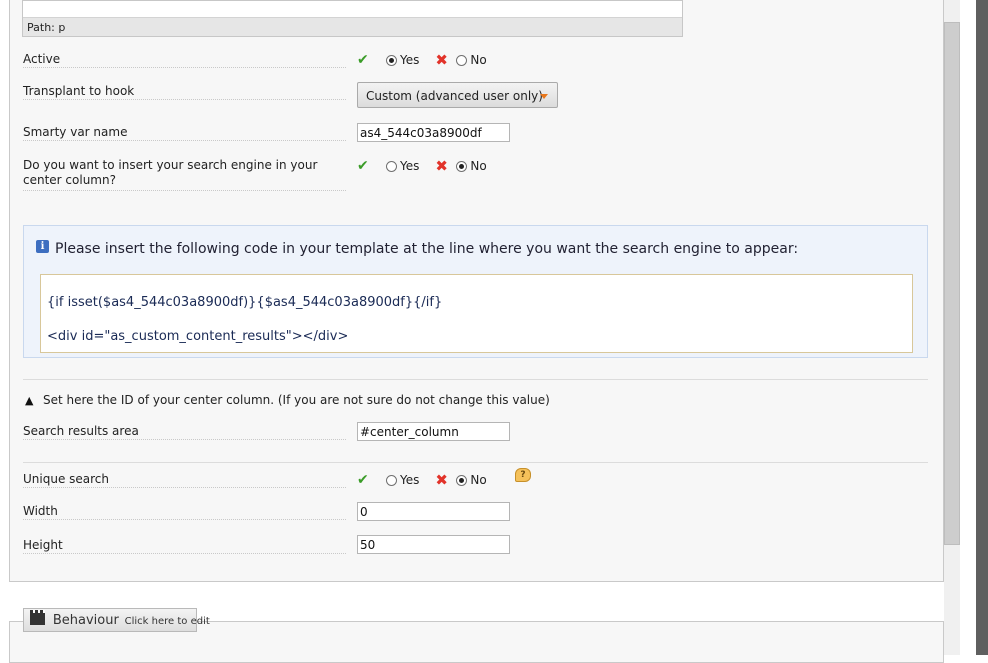 The image size is (988, 663). What do you see at coordinates (184, 92) in the screenshot?
I see `hook-label: Transplant to hook` at bounding box center [184, 92].